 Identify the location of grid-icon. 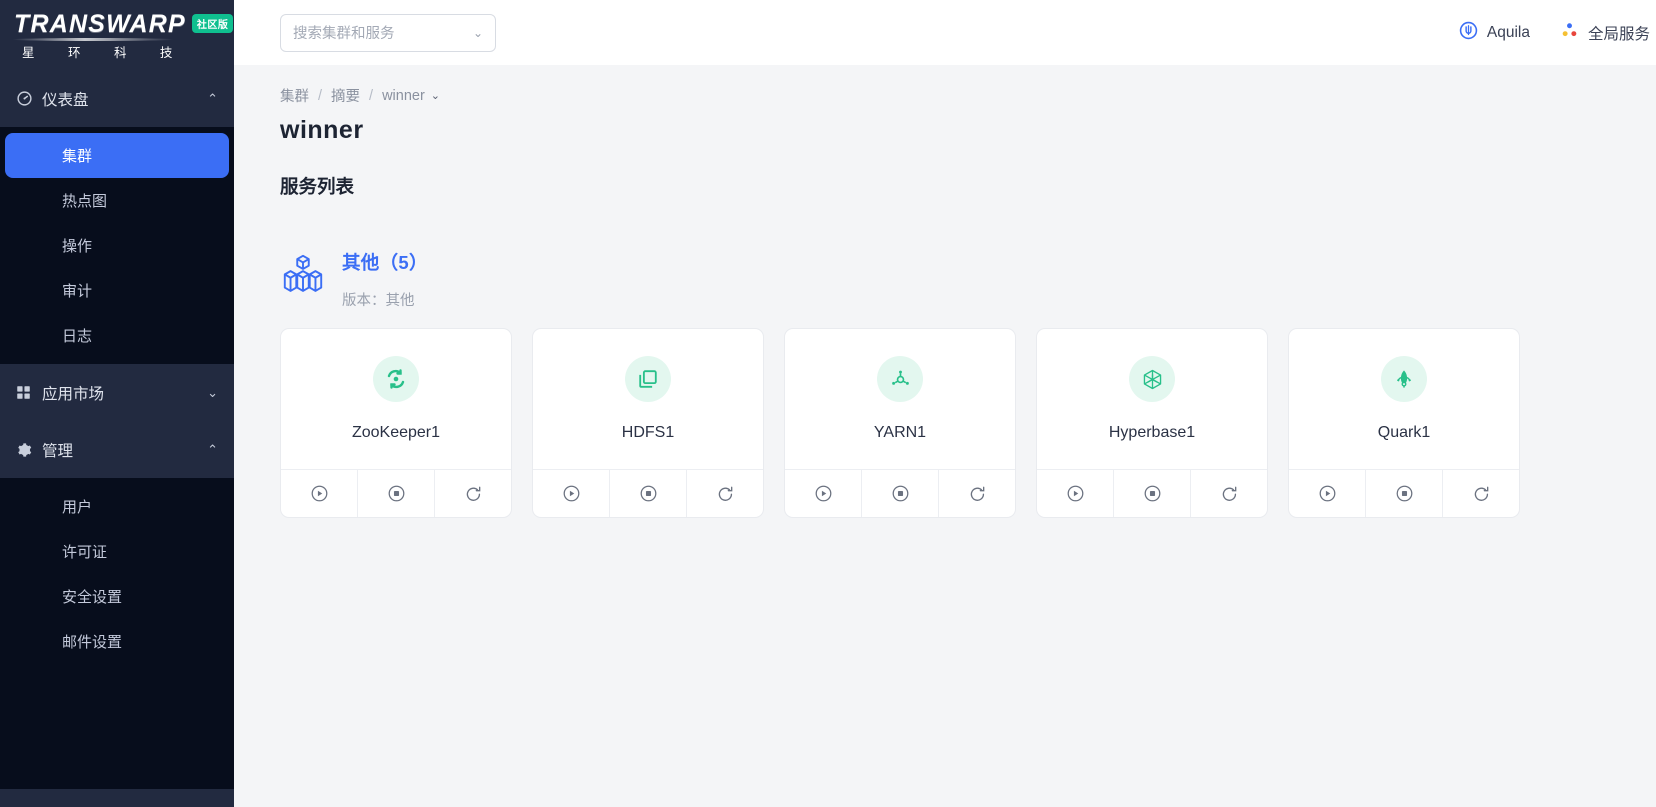
(29, 392).